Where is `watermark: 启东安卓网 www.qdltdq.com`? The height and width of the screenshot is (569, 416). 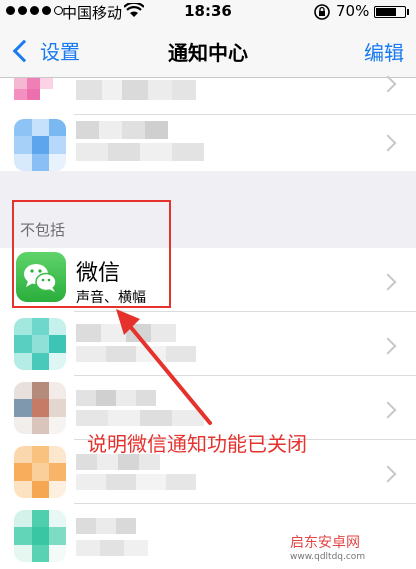
watermark: 启东安卓网 www.qdltdq.com is located at coordinates (327, 547).